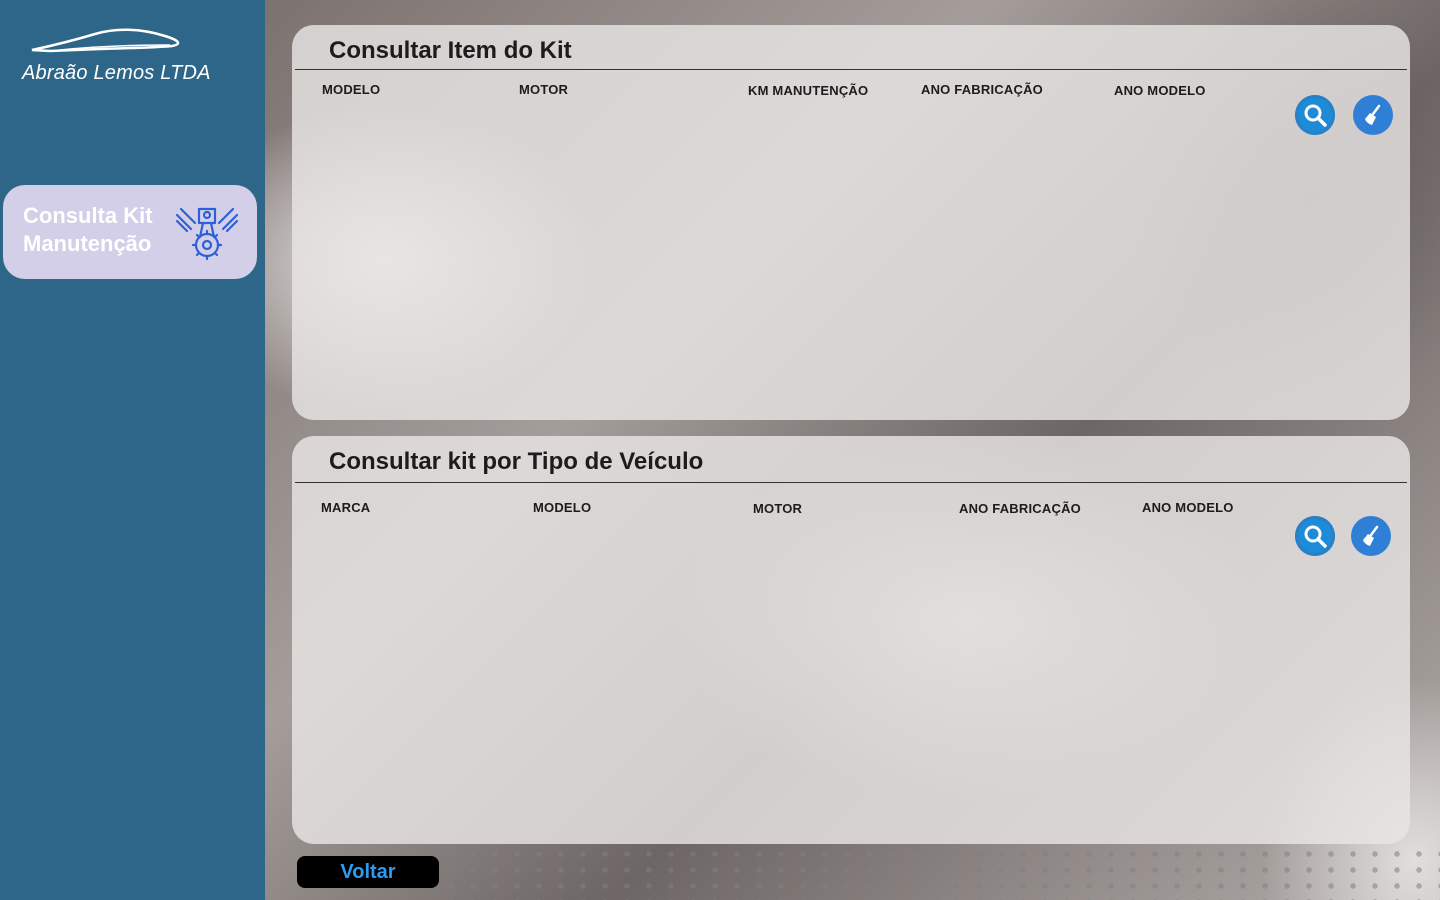  I want to click on brand-name: Abraão Lemos LTDA, so click(116, 73).